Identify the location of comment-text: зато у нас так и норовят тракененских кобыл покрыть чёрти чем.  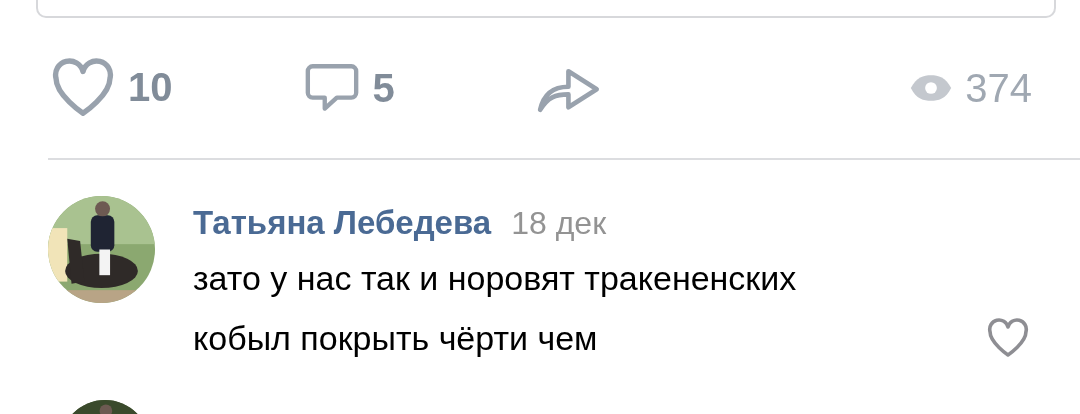
(495, 308).